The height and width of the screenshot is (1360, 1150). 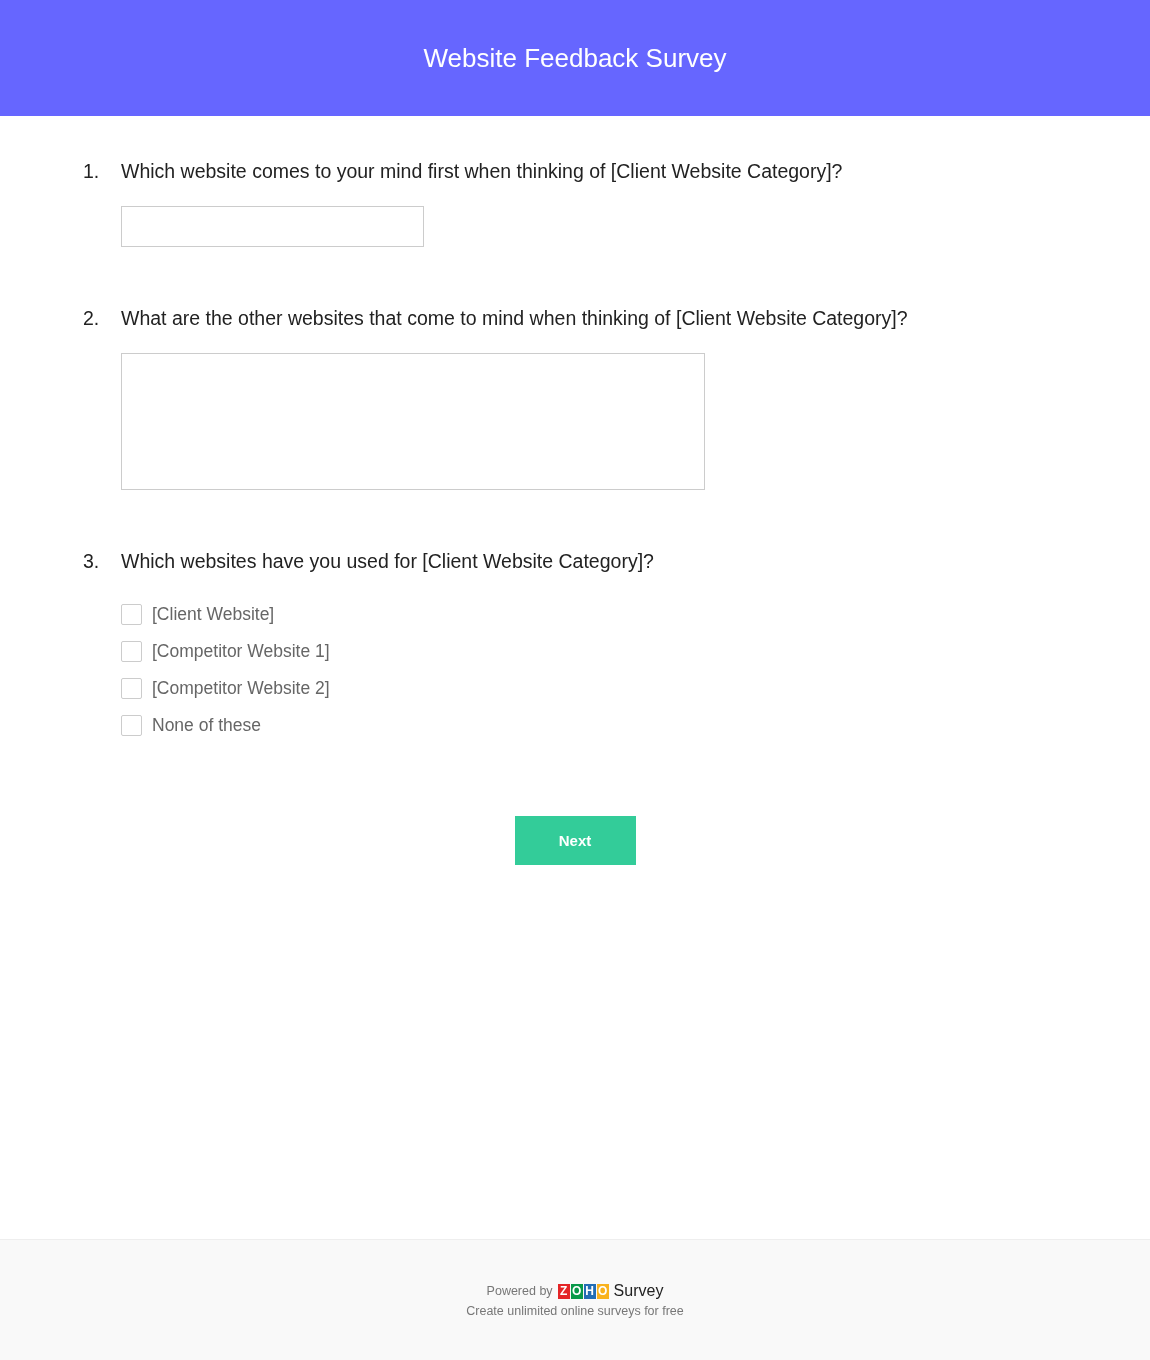 What do you see at coordinates (387, 561) in the screenshot?
I see `question-text: Which websites have you used for [Client Website Category]?` at bounding box center [387, 561].